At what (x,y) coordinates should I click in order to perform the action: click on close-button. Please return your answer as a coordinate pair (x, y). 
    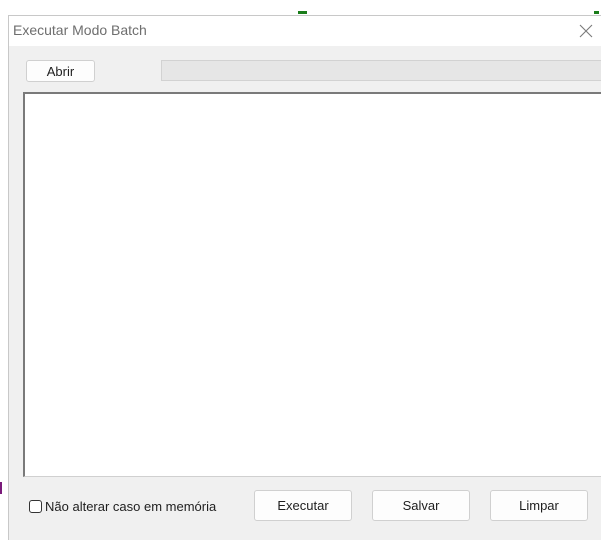
    Looking at the image, I should click on (586, 31).